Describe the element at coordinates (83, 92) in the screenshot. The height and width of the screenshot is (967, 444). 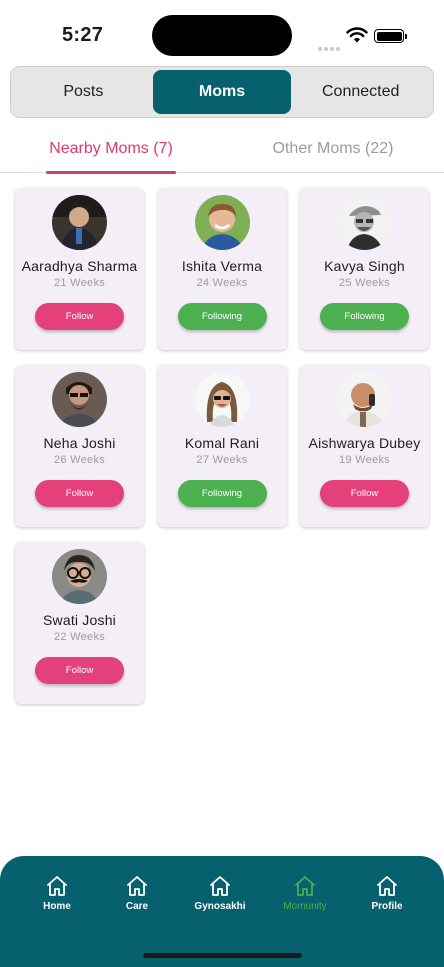
I see `segment-posts: Posts` at that location.